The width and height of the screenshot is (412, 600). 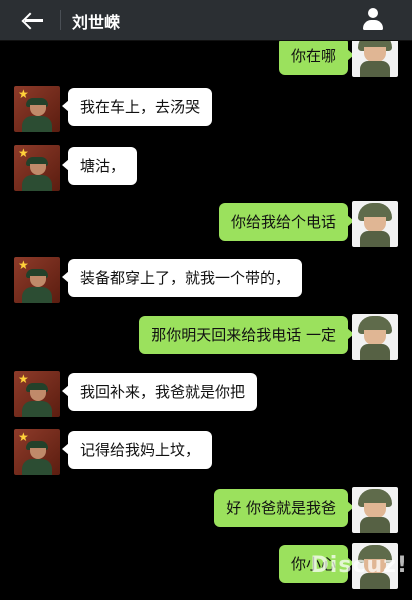 I want to click on message-bubble-received: 记得给我妈上坟，, so click(x=137, y=450).